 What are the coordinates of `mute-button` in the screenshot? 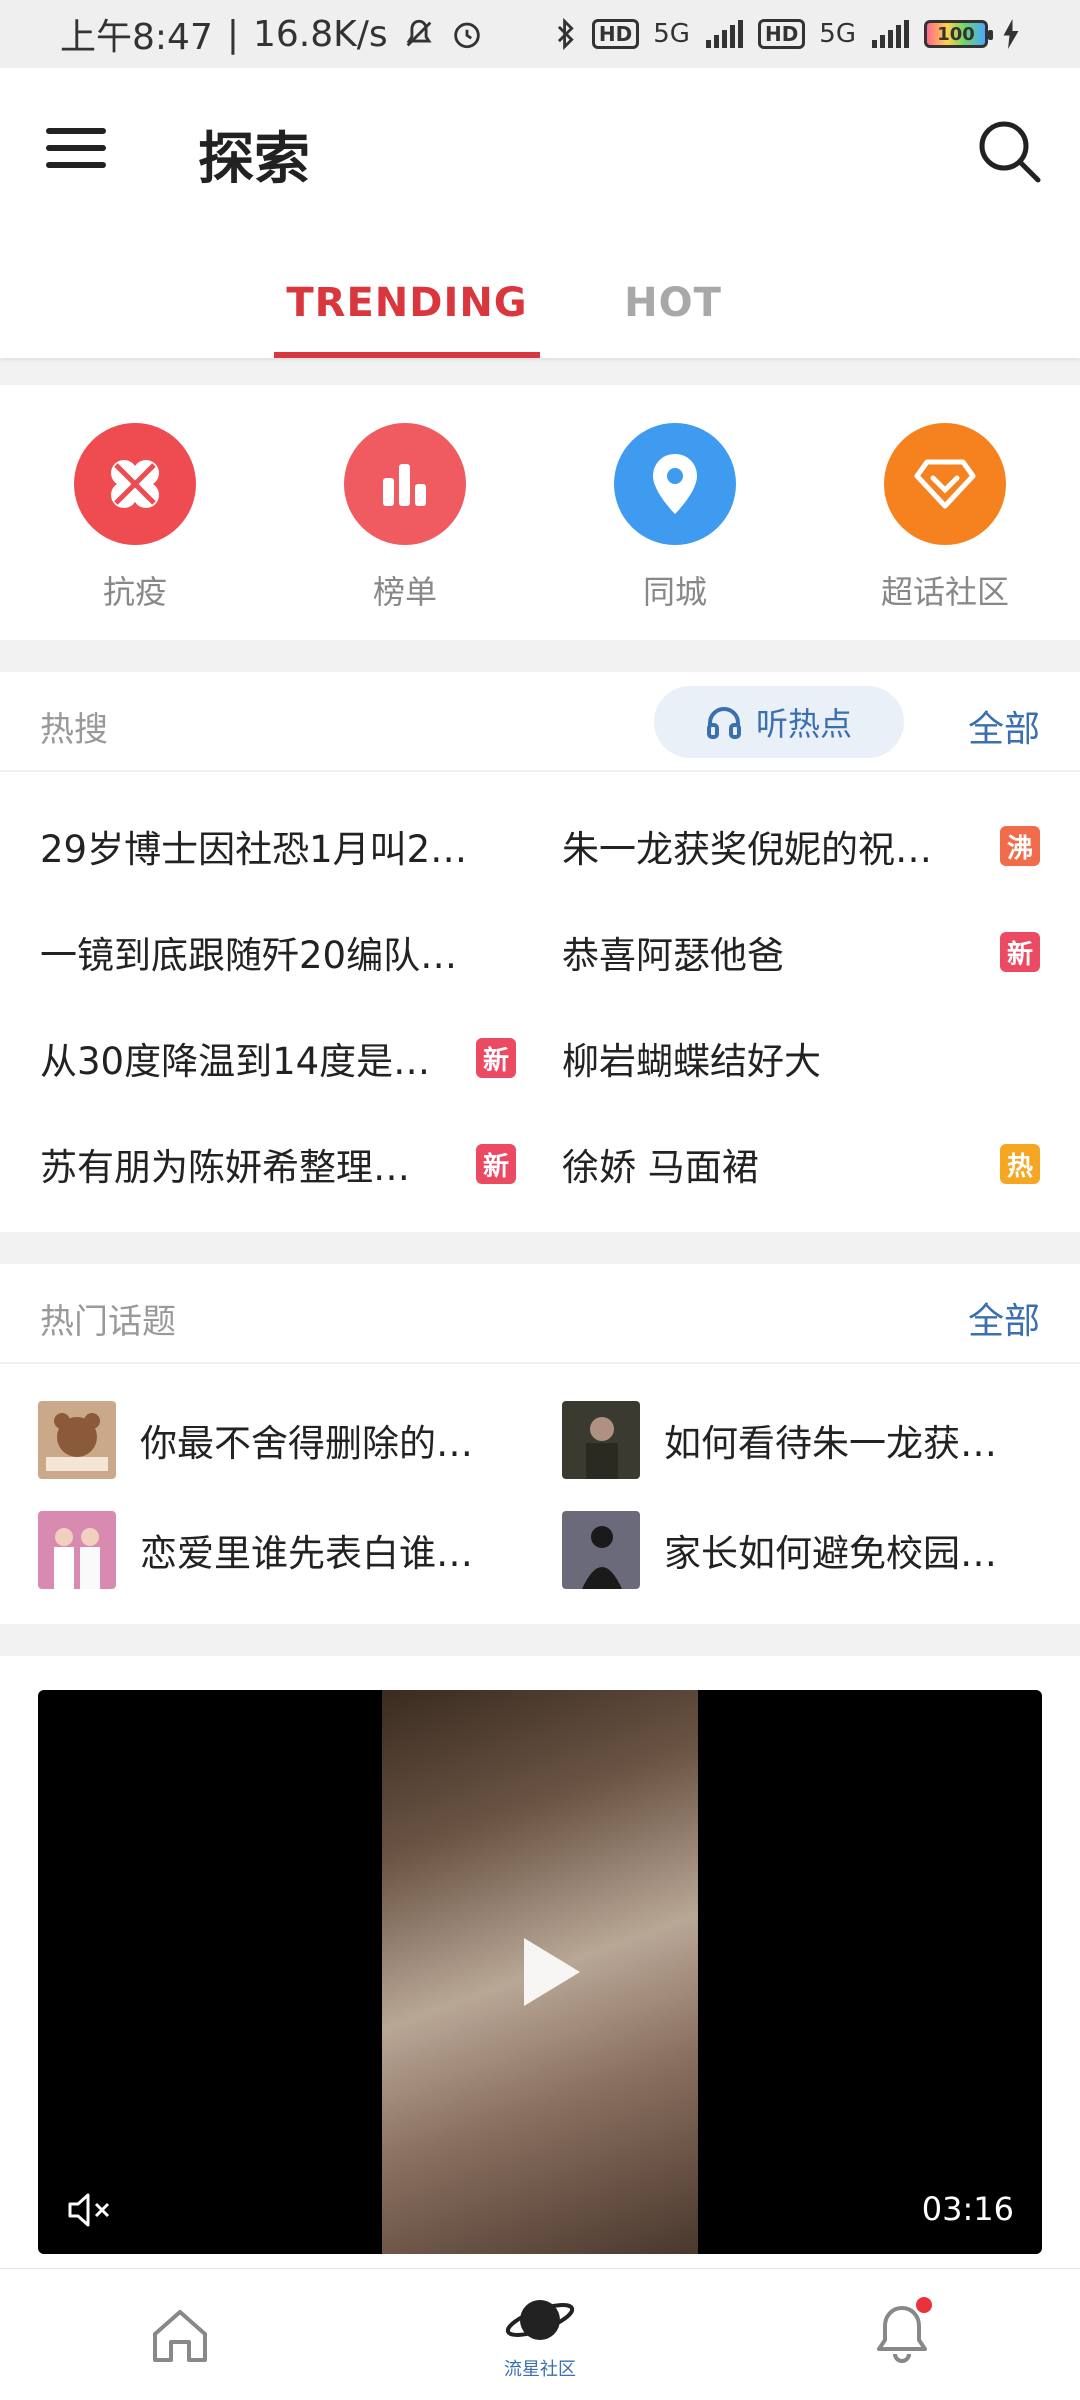 It's located at (91, 2210).